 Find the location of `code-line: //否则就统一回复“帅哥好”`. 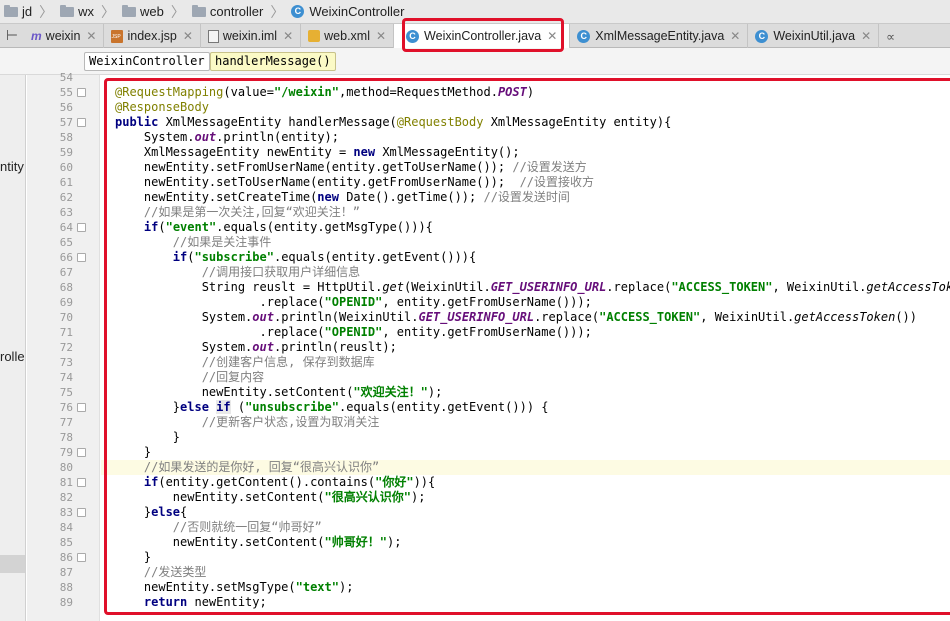

code-line: //否则就统一回复“帅哥好” is located at coordinates (532, 527).